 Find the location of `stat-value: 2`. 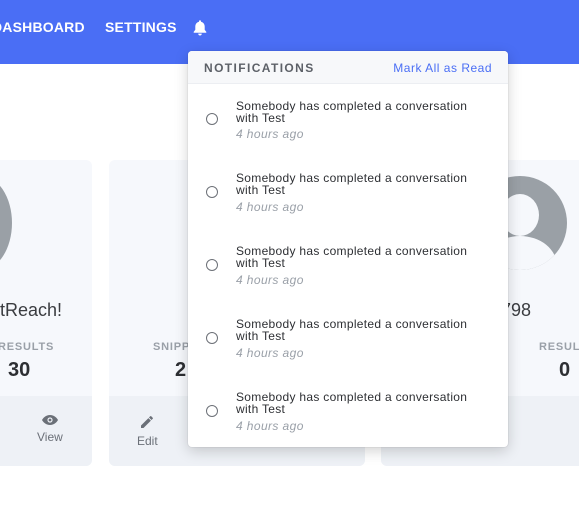

stat-value: 2 is located at coordinates (181, 370).